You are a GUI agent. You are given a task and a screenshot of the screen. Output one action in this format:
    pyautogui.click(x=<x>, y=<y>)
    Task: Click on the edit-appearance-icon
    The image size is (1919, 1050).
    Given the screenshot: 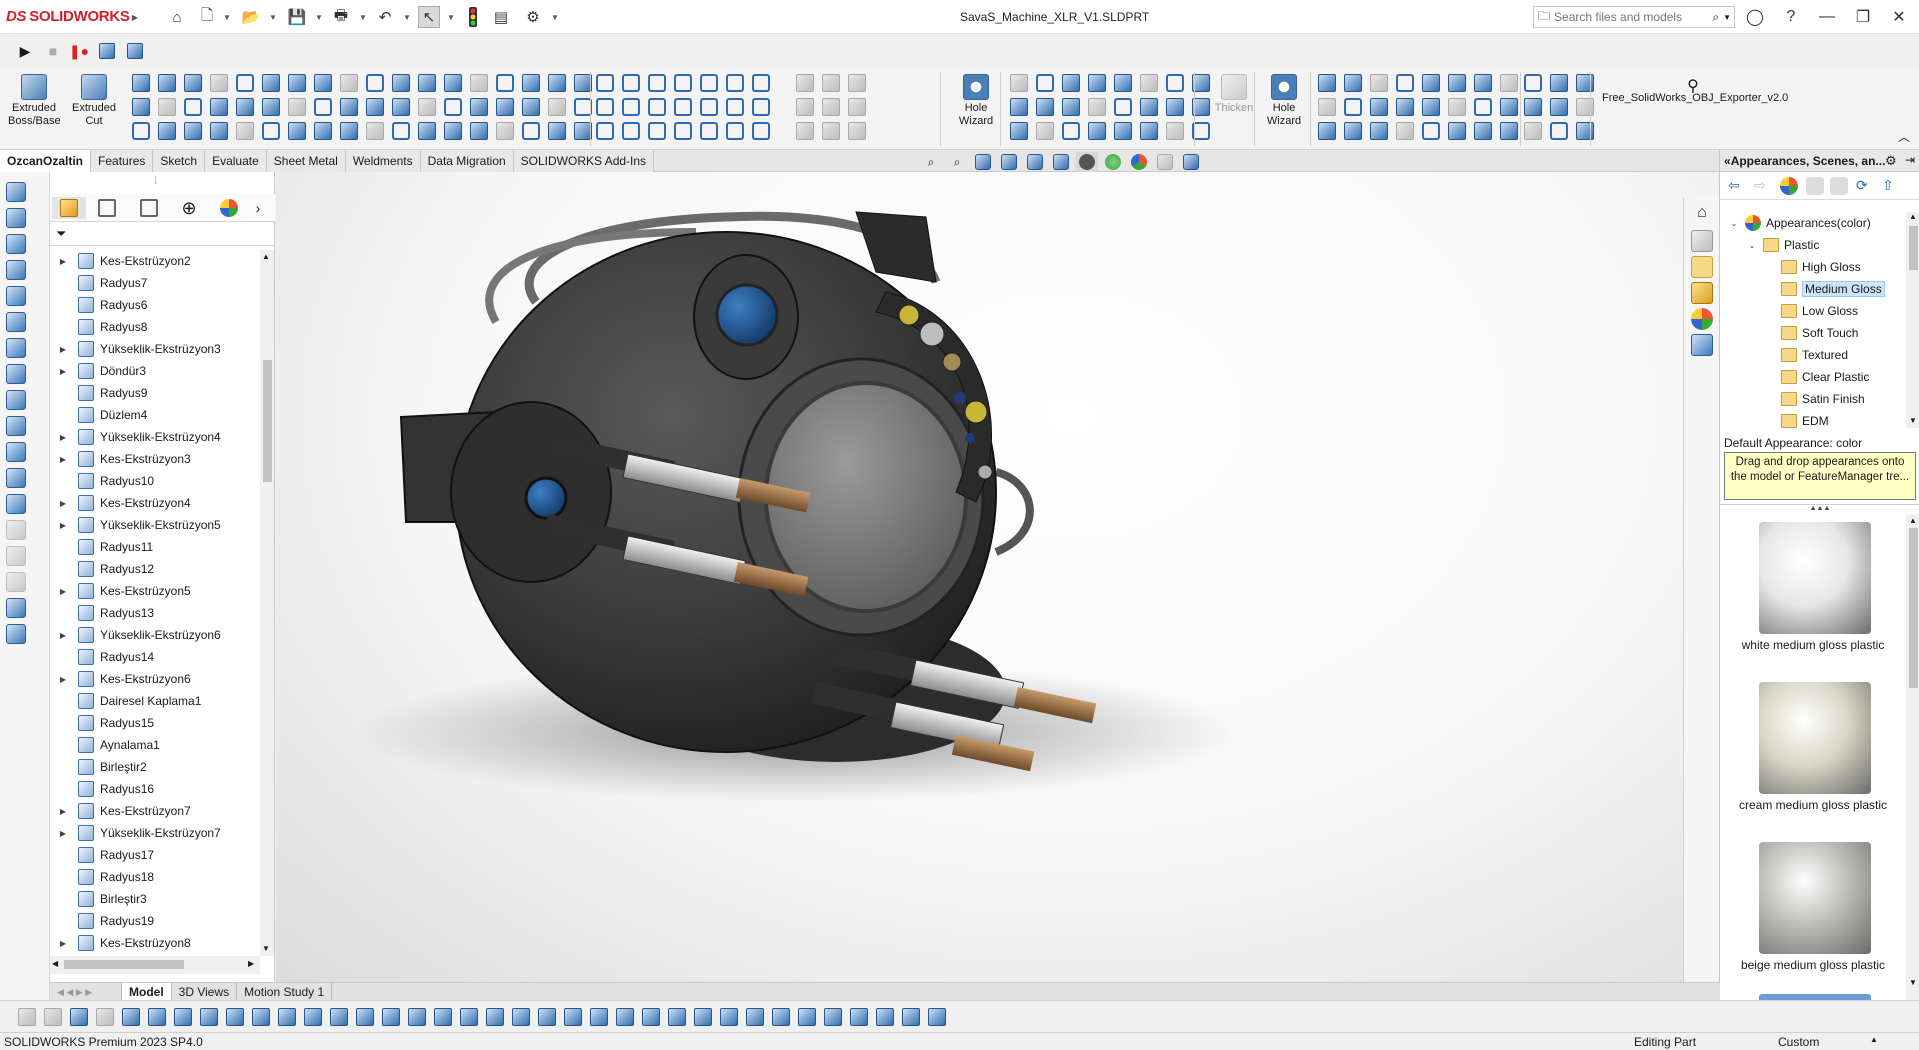 What is the action you would take?
    pyautogui.click(x=1139, y=162)
    